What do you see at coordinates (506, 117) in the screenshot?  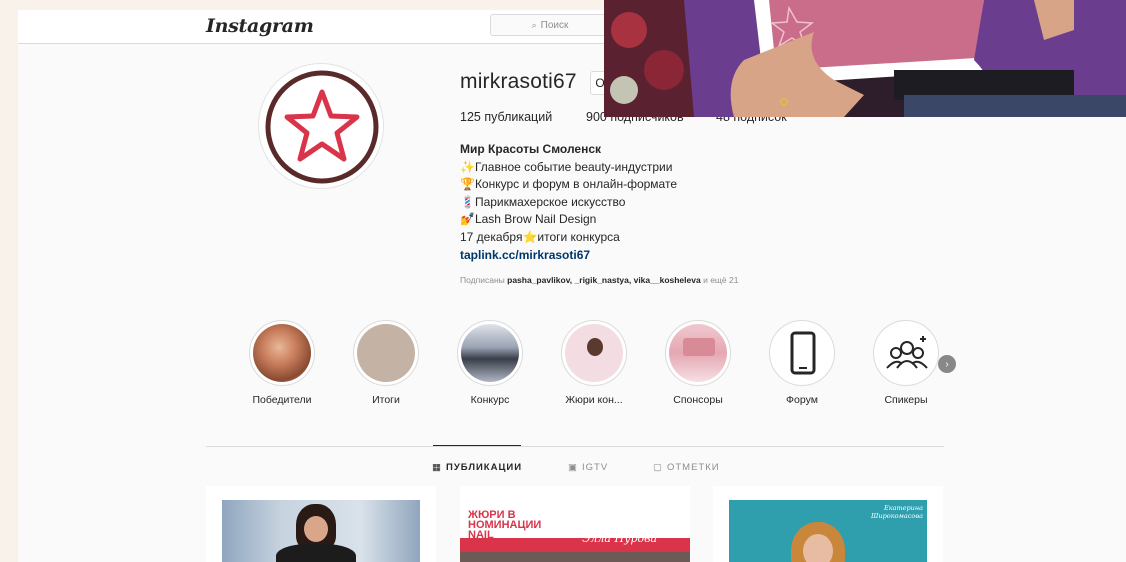 I see `posts-count: 125 публикаций` at bounding box center [506, 117].